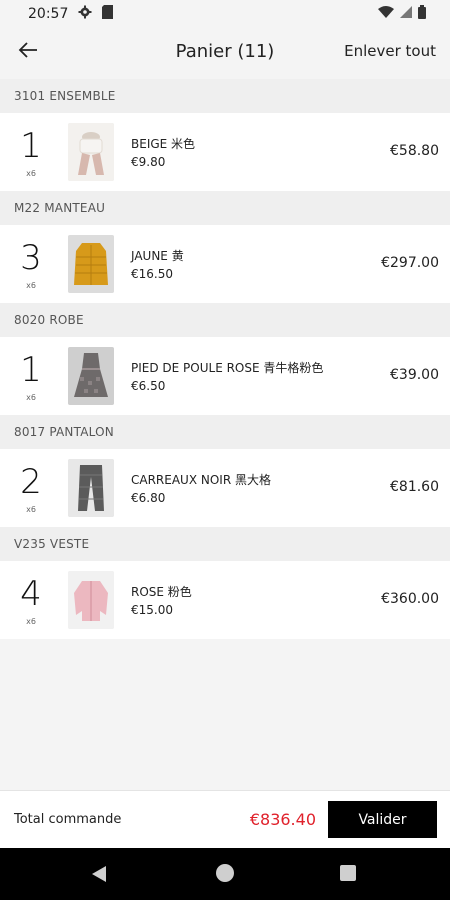 The width and height of the screenshot is (450, 900). What do you see at coordinates (386, 14) in the screenshot?
I see `wifi-icon` at bounding box center [386, 14].